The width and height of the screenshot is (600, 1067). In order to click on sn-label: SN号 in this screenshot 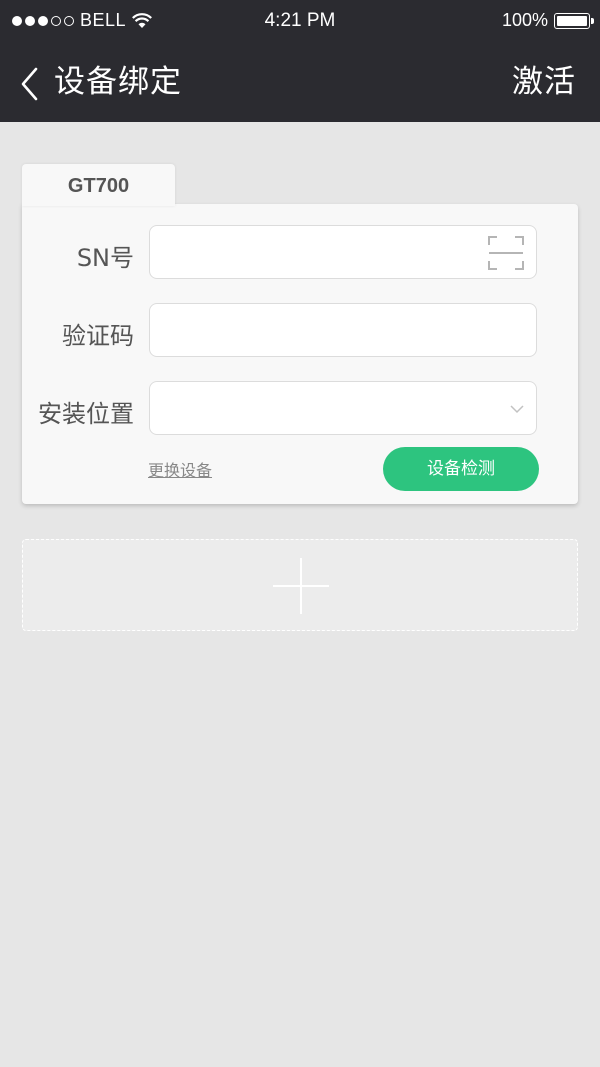, I will do `click(105, 258)`.